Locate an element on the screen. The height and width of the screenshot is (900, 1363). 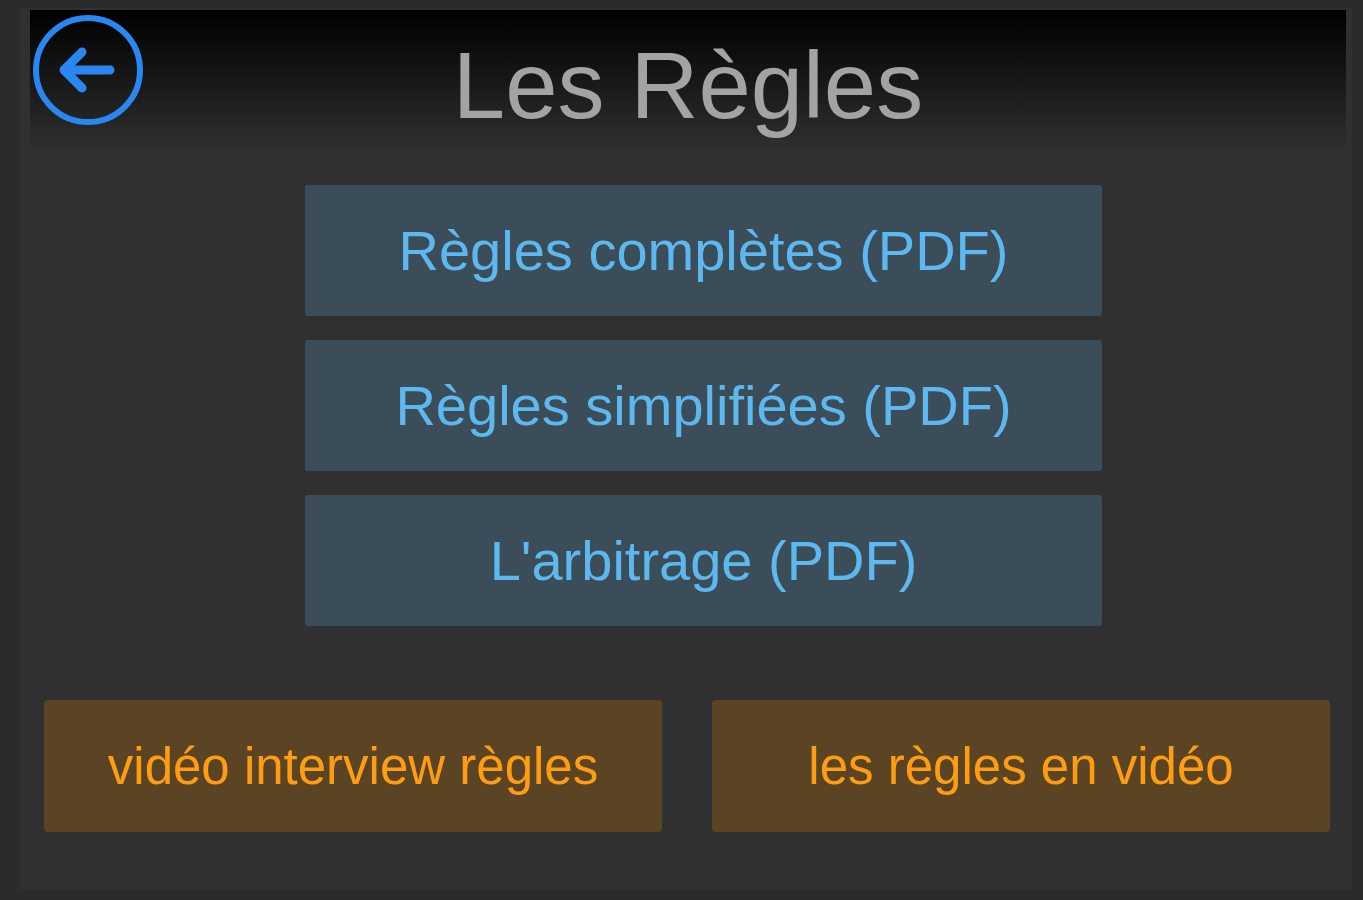
back-icon is located at coordinates (88, 70).